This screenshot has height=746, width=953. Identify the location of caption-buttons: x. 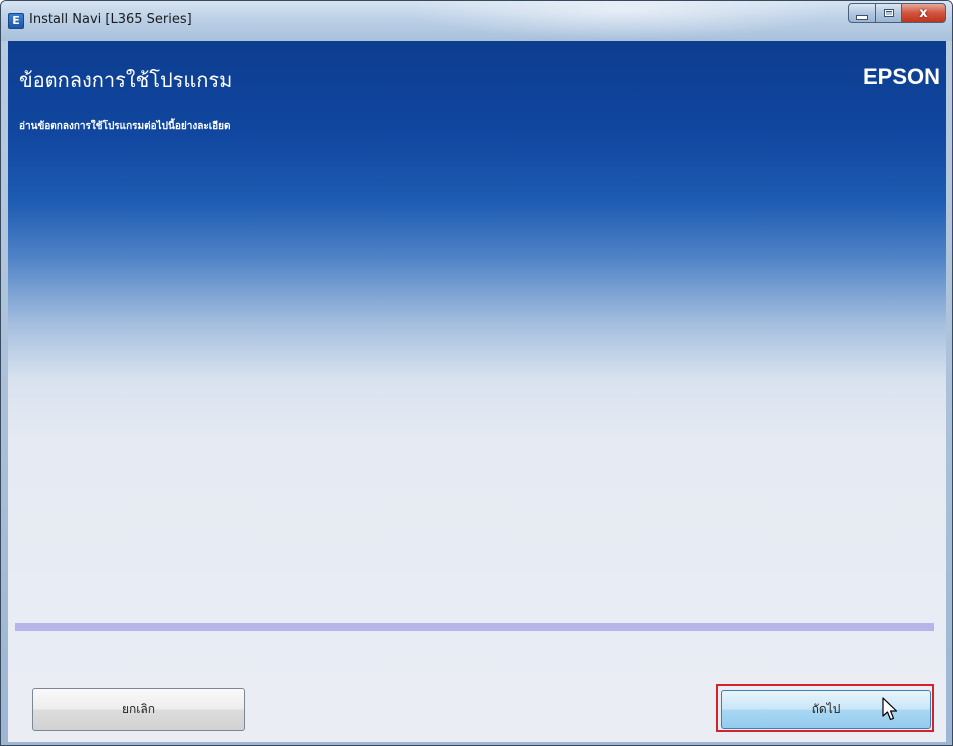
(897, 13).